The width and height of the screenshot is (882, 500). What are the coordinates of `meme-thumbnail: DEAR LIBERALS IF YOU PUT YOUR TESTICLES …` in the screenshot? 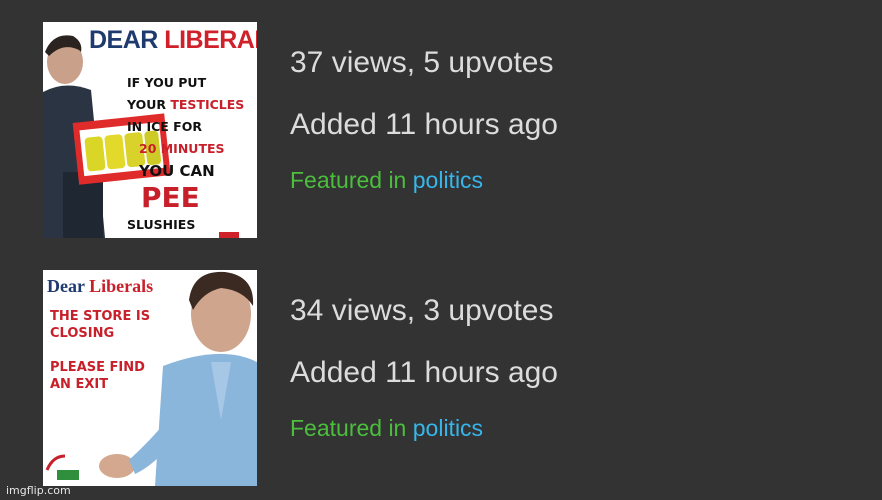 It's located at (150, 130).